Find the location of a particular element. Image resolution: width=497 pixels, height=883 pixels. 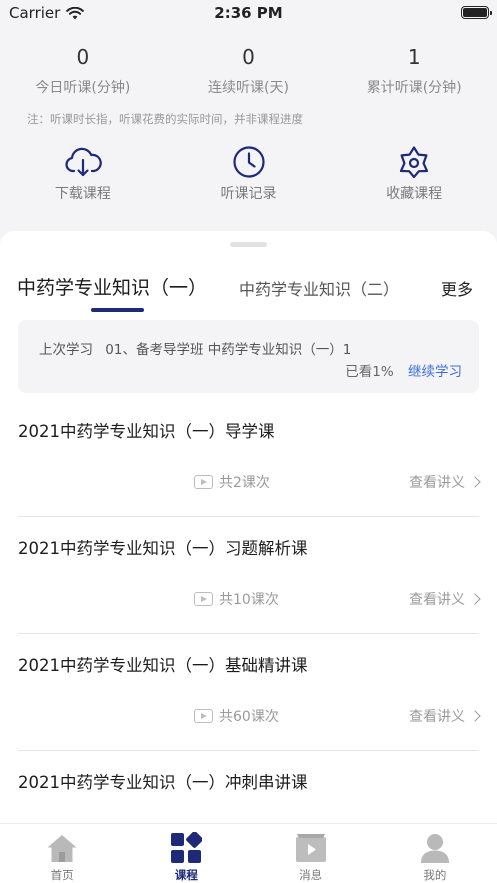

battery-icon is located at coordinates (476, 12).